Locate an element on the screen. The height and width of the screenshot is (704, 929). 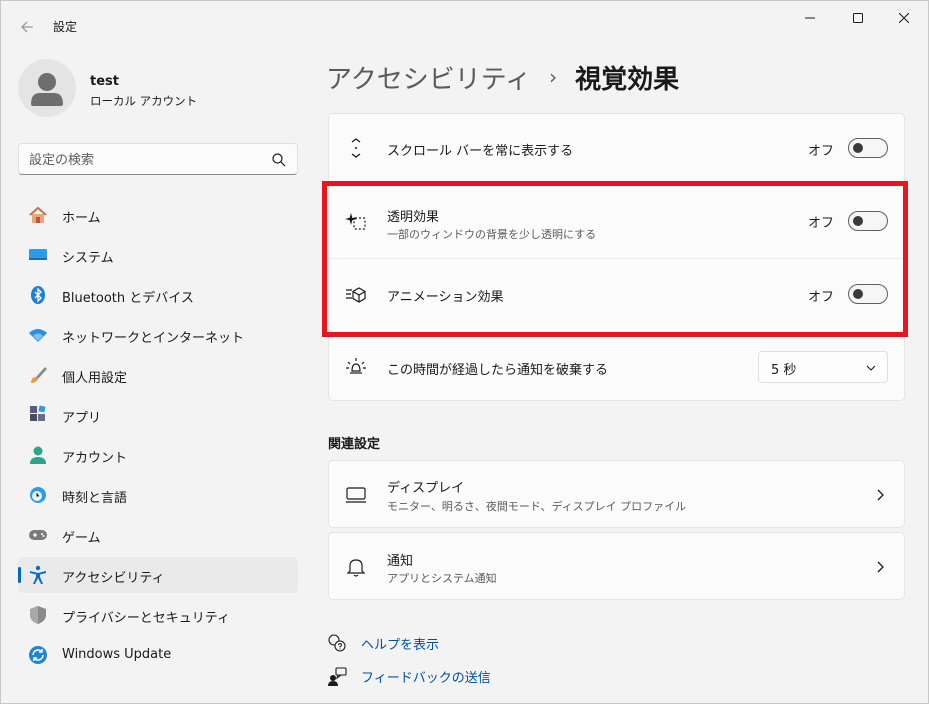
scrollbar-toggle-state: オフ is located at coordinates (820, 151).